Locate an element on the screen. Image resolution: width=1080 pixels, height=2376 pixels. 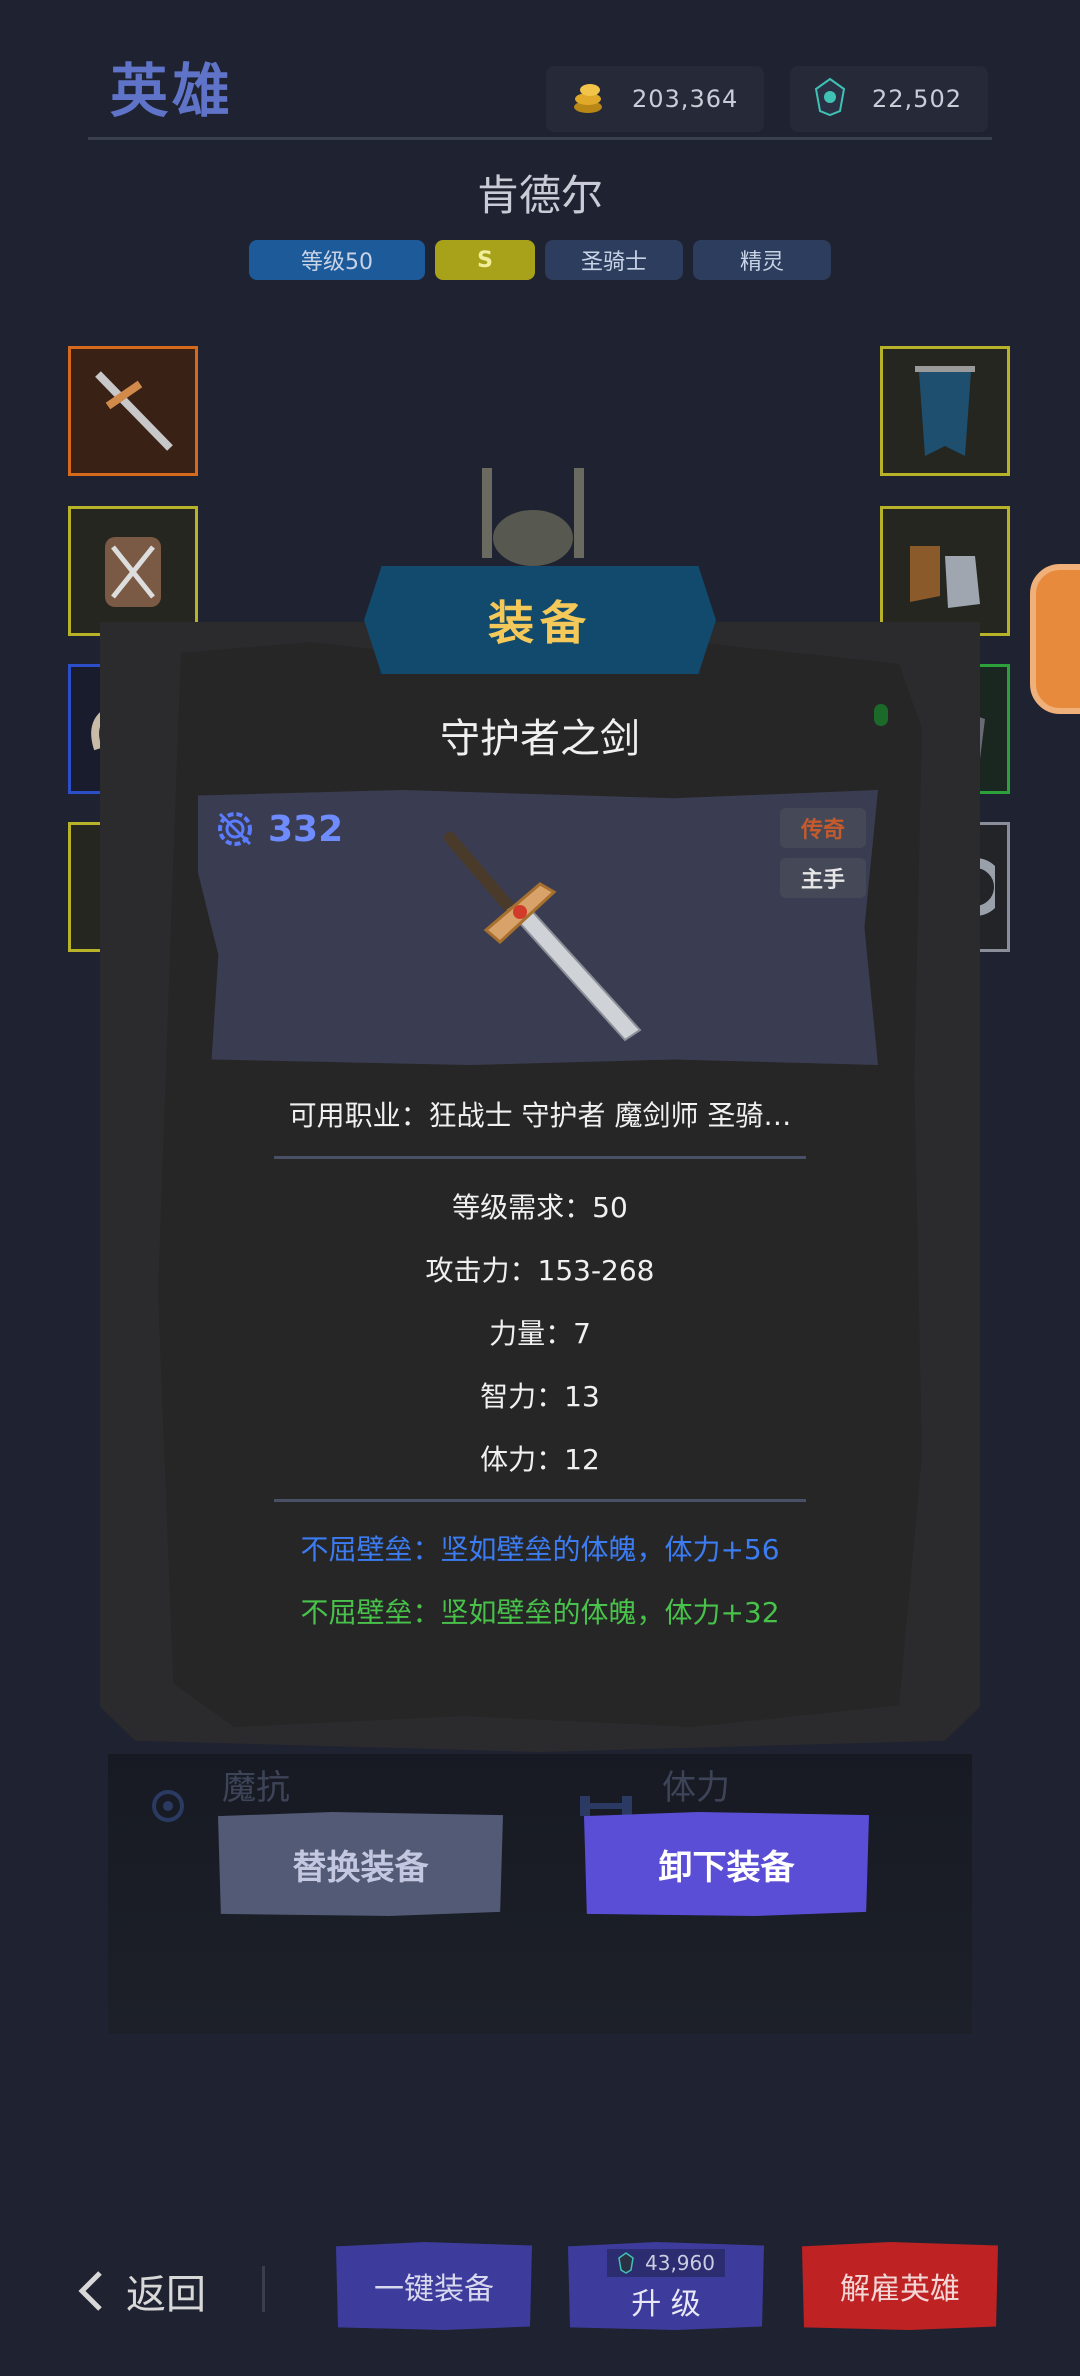
slot-badge: 主手 is located at coordinates (823, 878).